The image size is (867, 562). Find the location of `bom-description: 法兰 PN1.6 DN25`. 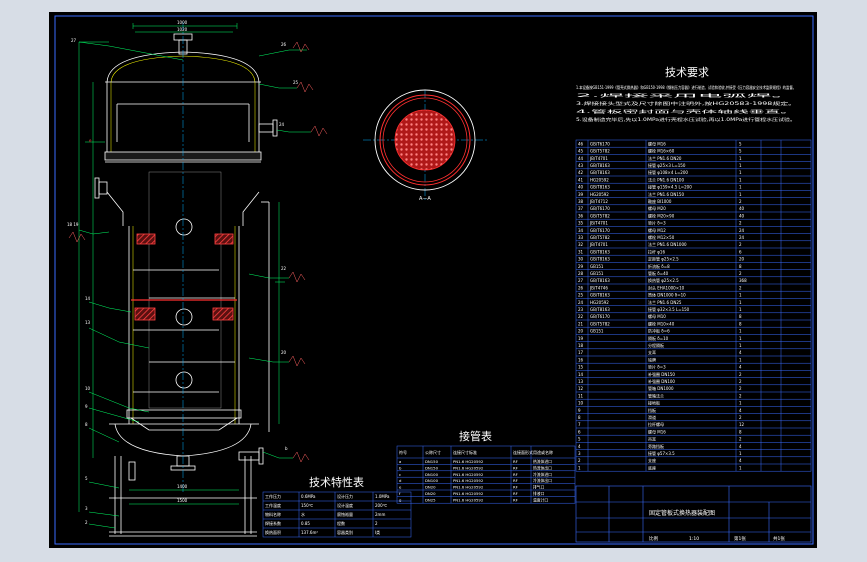

bom-description: 法兰 PN1.6 DN25 is located at coordinates (665, 302).